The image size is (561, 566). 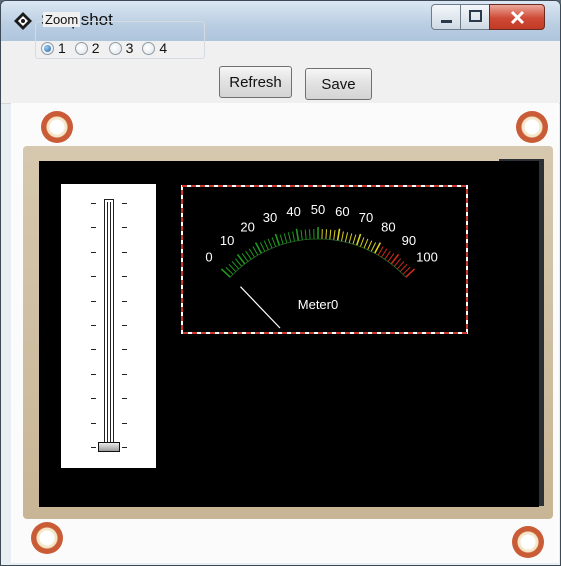 What do you see at coordinates (270, 217) in the screenshot?
I see `meter-scale-label: 30` at bounding box center [270, 217].